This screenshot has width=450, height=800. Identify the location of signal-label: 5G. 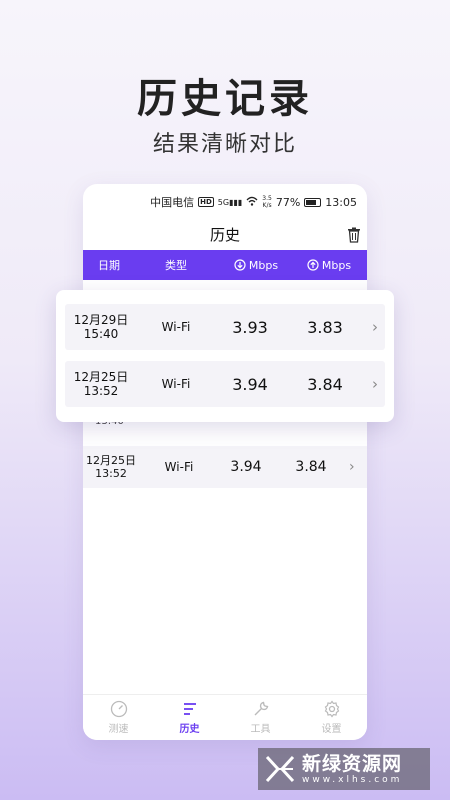
(223, 202).